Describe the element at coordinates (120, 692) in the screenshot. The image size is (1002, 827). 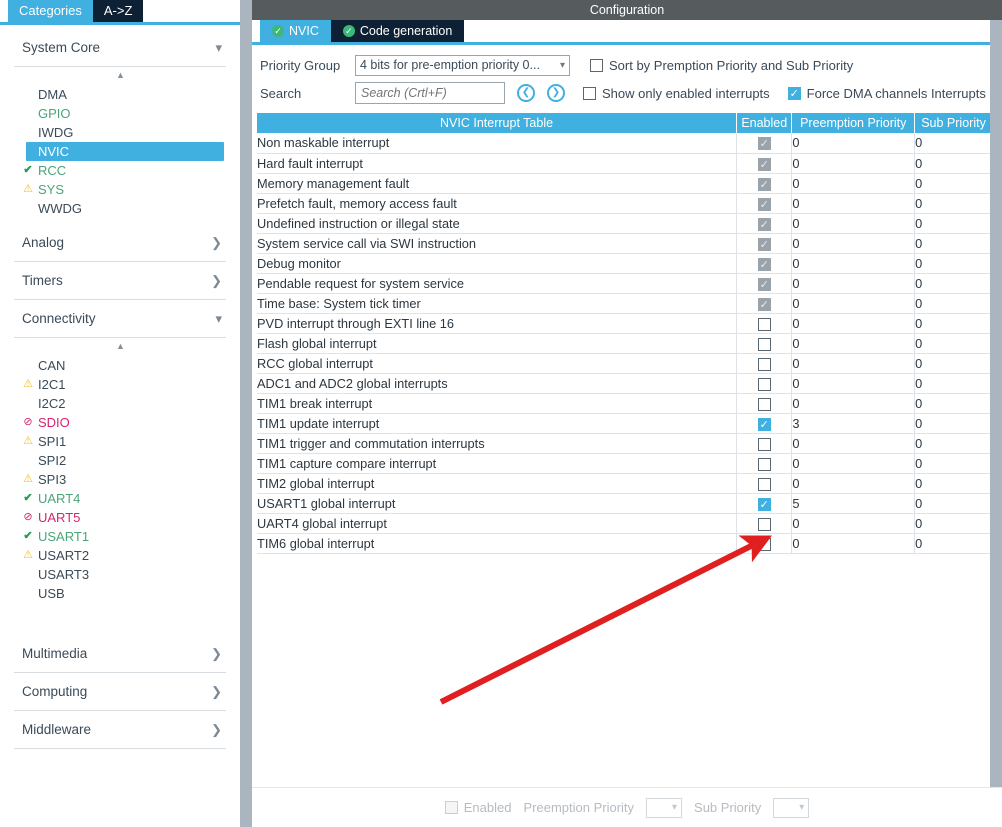
I see `sidebar-section-header-computing: Computing ❯` at that location.